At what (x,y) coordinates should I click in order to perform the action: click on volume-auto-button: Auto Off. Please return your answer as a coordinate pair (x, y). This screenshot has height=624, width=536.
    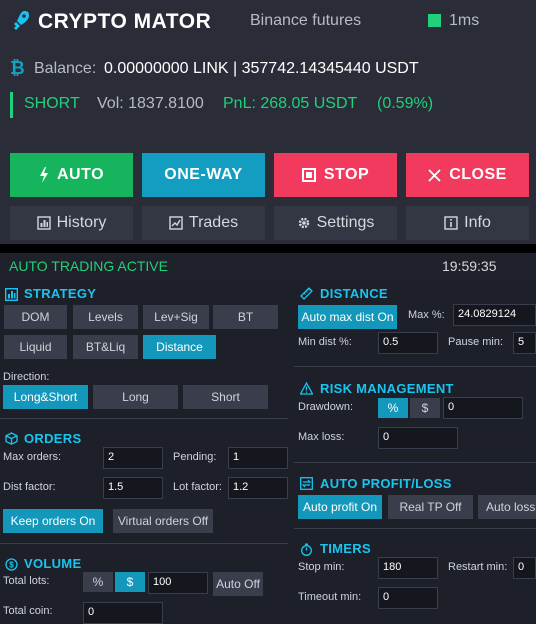
    Looking at the image, I should click on (238, 584).